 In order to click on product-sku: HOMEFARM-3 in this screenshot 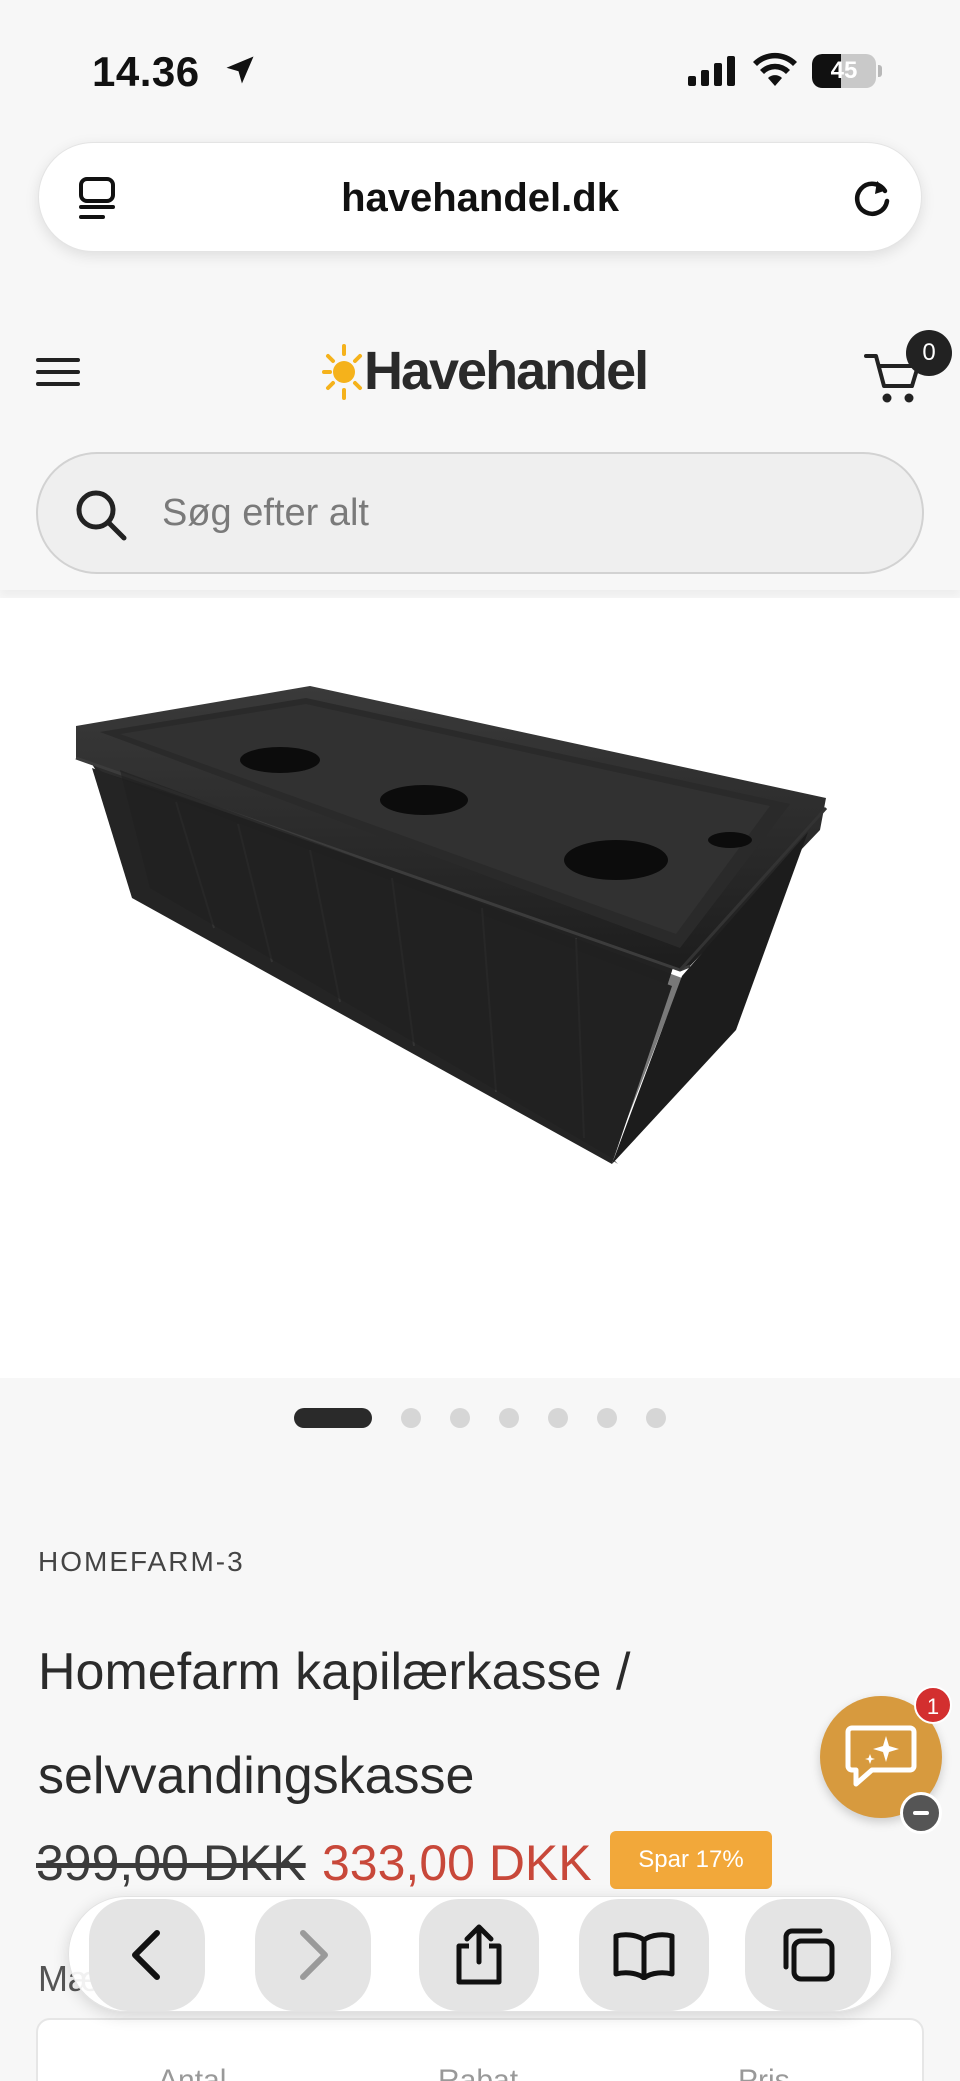, I will do `click(141, 1561)`.